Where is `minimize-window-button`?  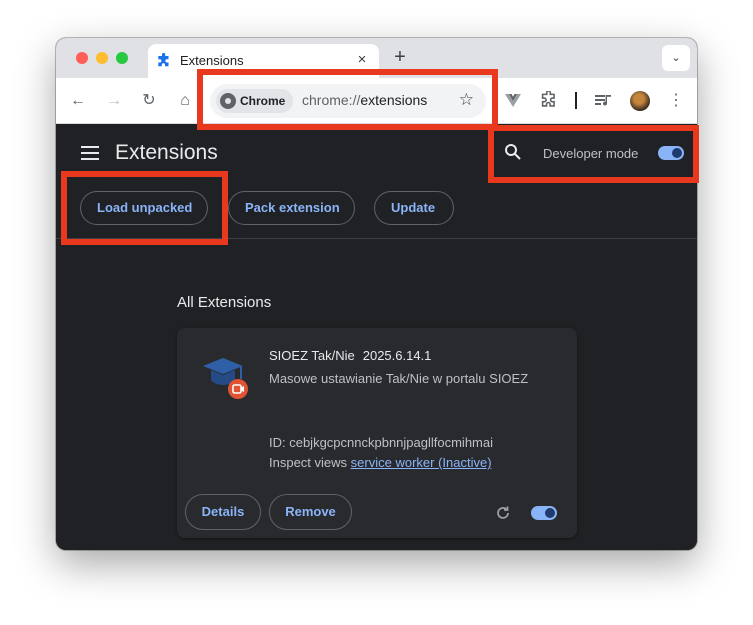 minimize-window-button is located at coordinates (102, 58).